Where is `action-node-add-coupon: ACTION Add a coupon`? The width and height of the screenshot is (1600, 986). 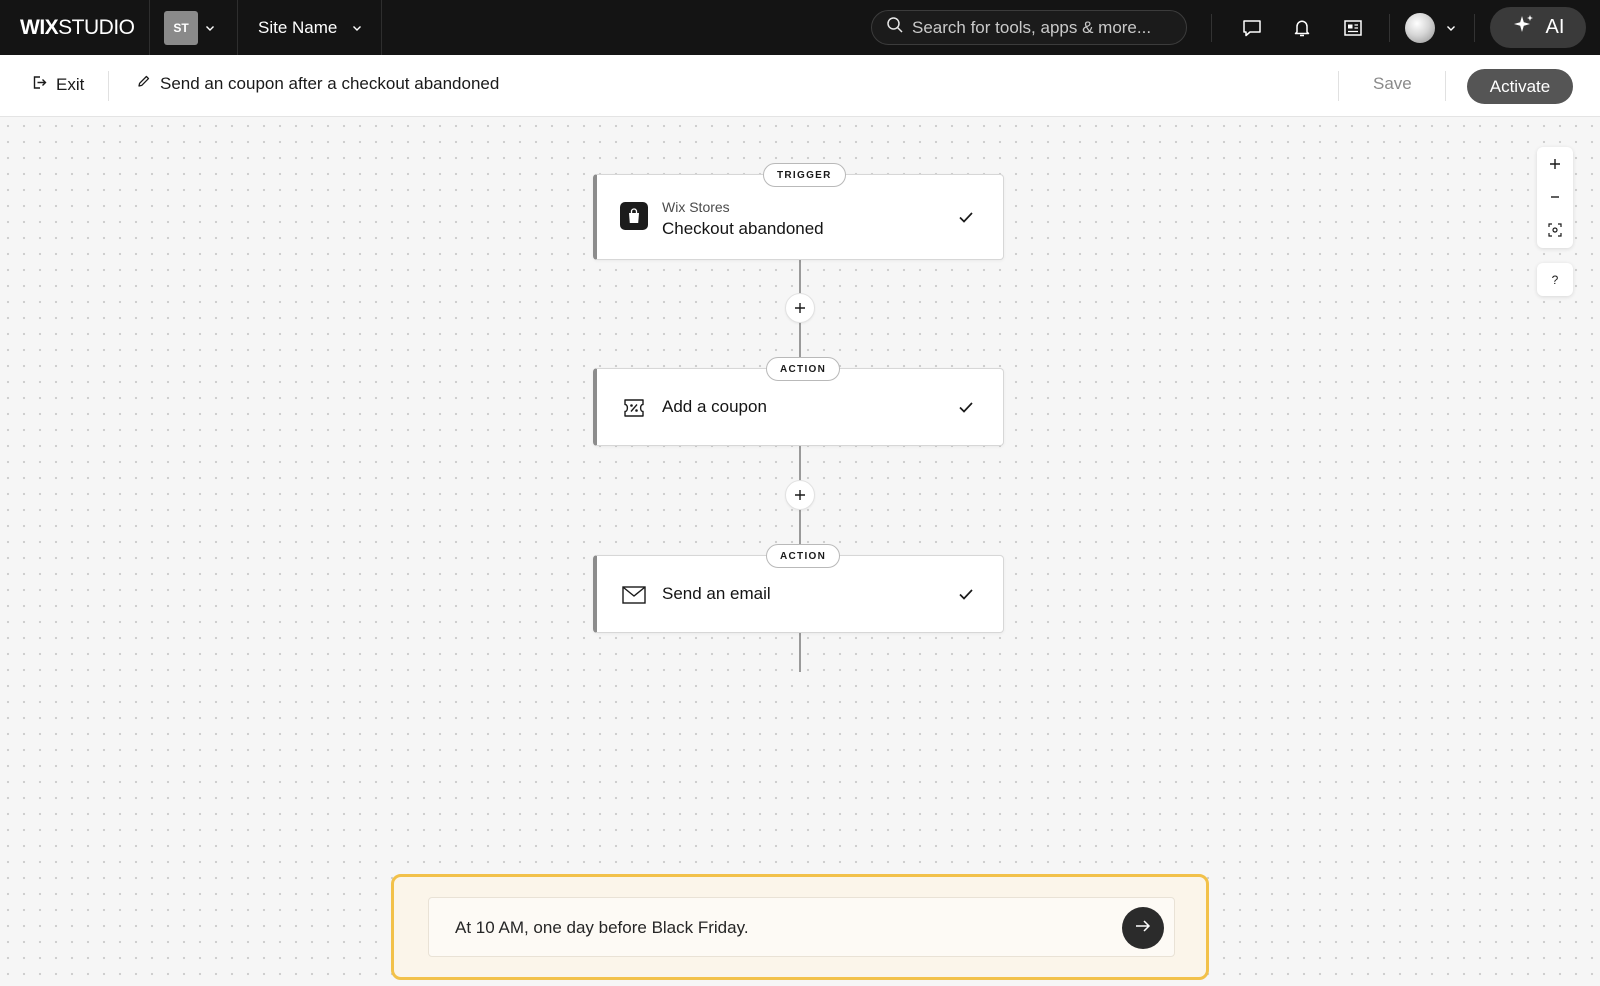
action-node-add-coupon: ACTION Add a coupon is located at coordinates (798, 401).